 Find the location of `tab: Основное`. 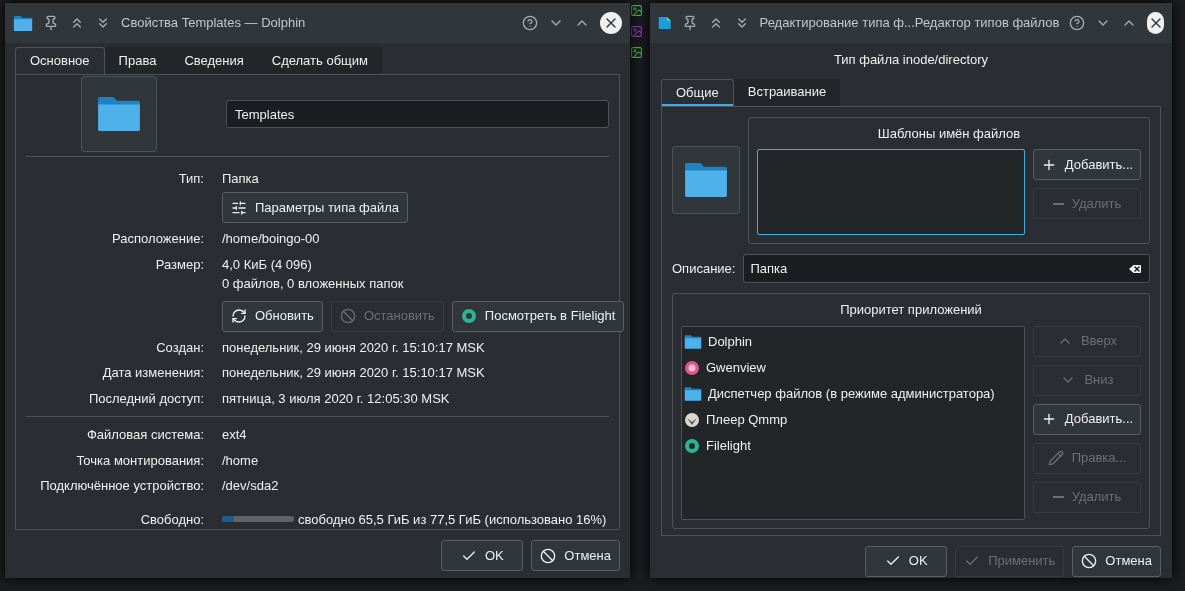

tab: Основное is located at coordinates (60, 60).